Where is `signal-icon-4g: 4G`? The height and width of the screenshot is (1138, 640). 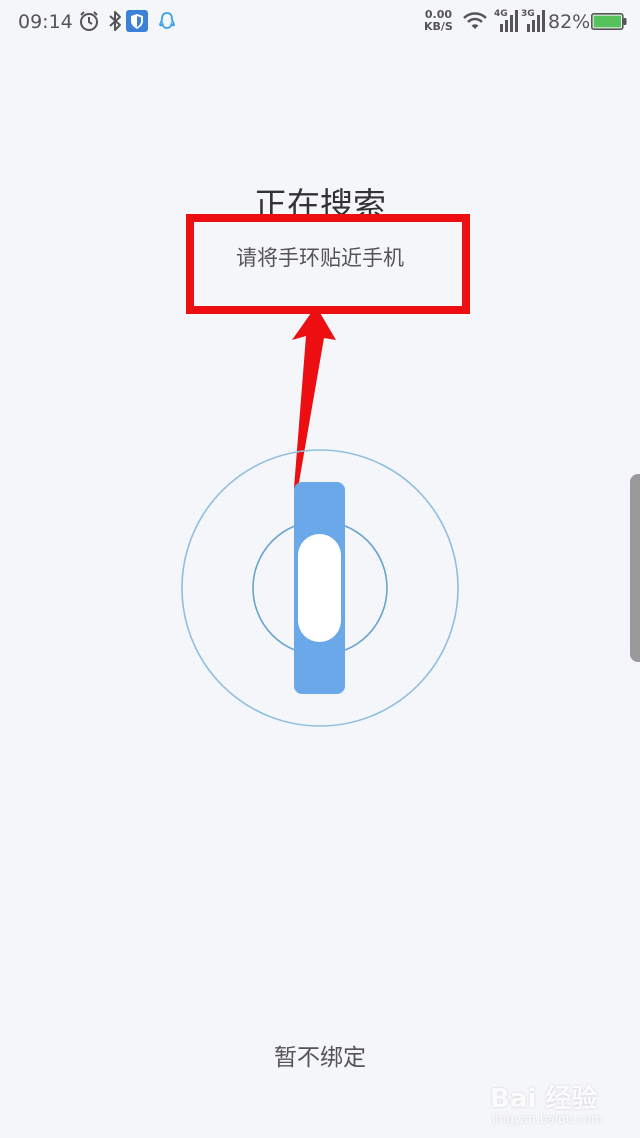 signal-icon-4g: 4G is located at coordinates (507, 21).